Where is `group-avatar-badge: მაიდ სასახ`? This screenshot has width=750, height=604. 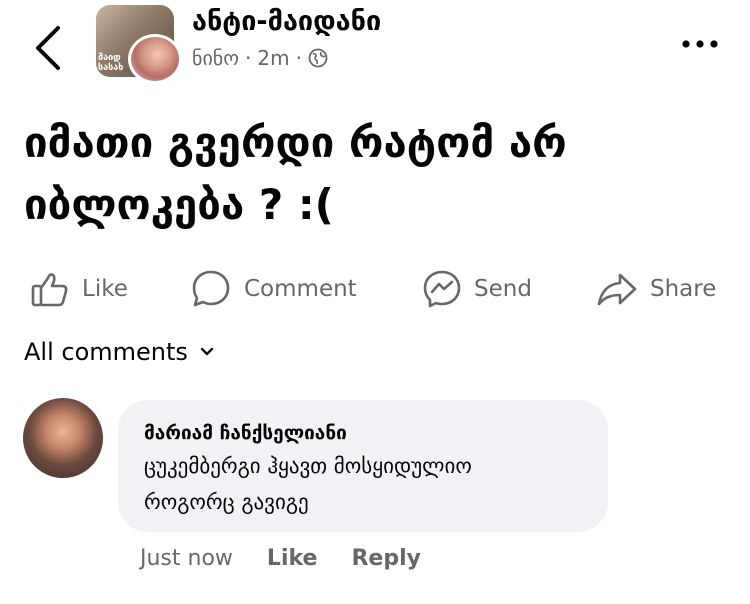 group-avatar-badge: მაიდ სასახ is located at coordinates (111, 63).